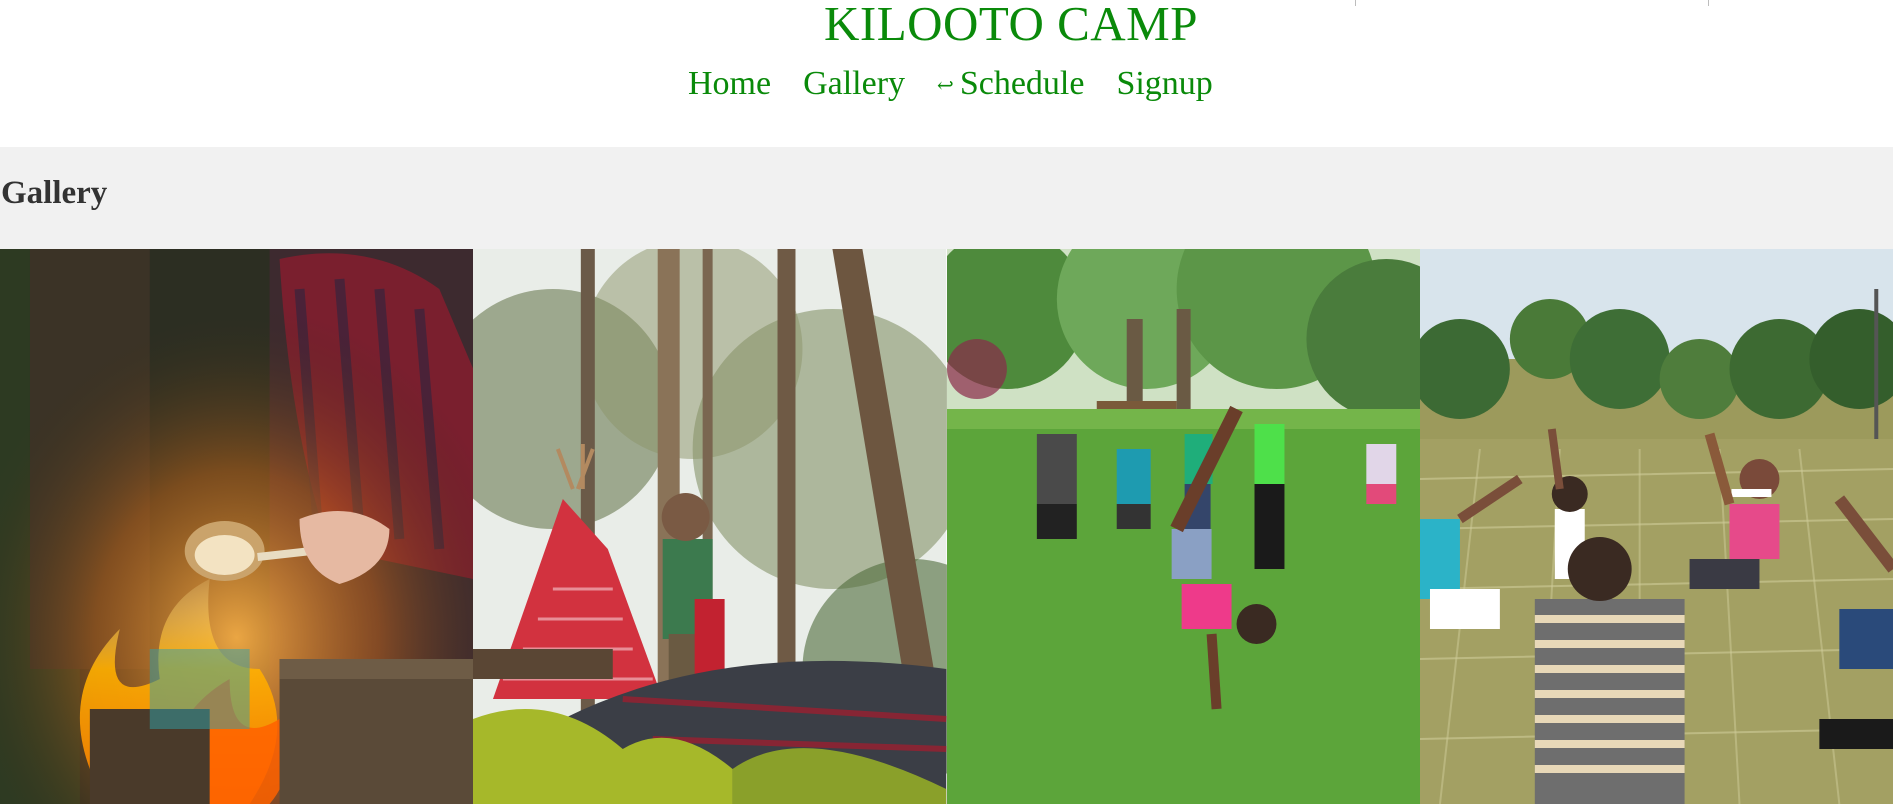 The width and height of the screenshot is (1893, 804). Describe the element at coordinates (945, 86) in the screenshot. I see `return-arrow-icon: ↩` at that location.